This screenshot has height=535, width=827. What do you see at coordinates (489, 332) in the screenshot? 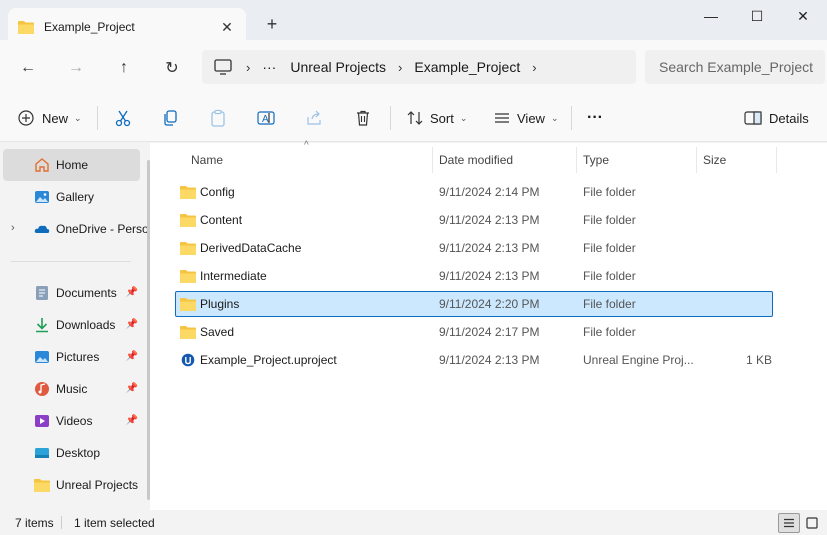
I see `file-date-modified: 9/11/2024 2:17 PM` at bounding box center [489, 332].